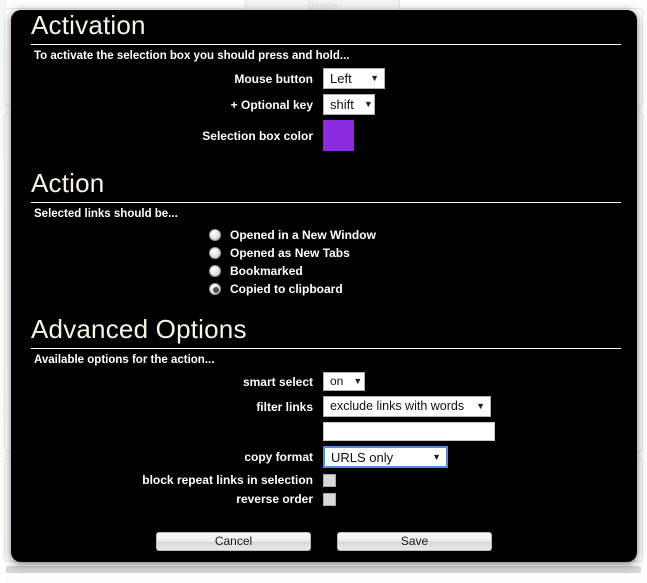 The image size is (647, 583). I want to click on radio-option-bookmarked: Bookmarked, so click(417, 271).